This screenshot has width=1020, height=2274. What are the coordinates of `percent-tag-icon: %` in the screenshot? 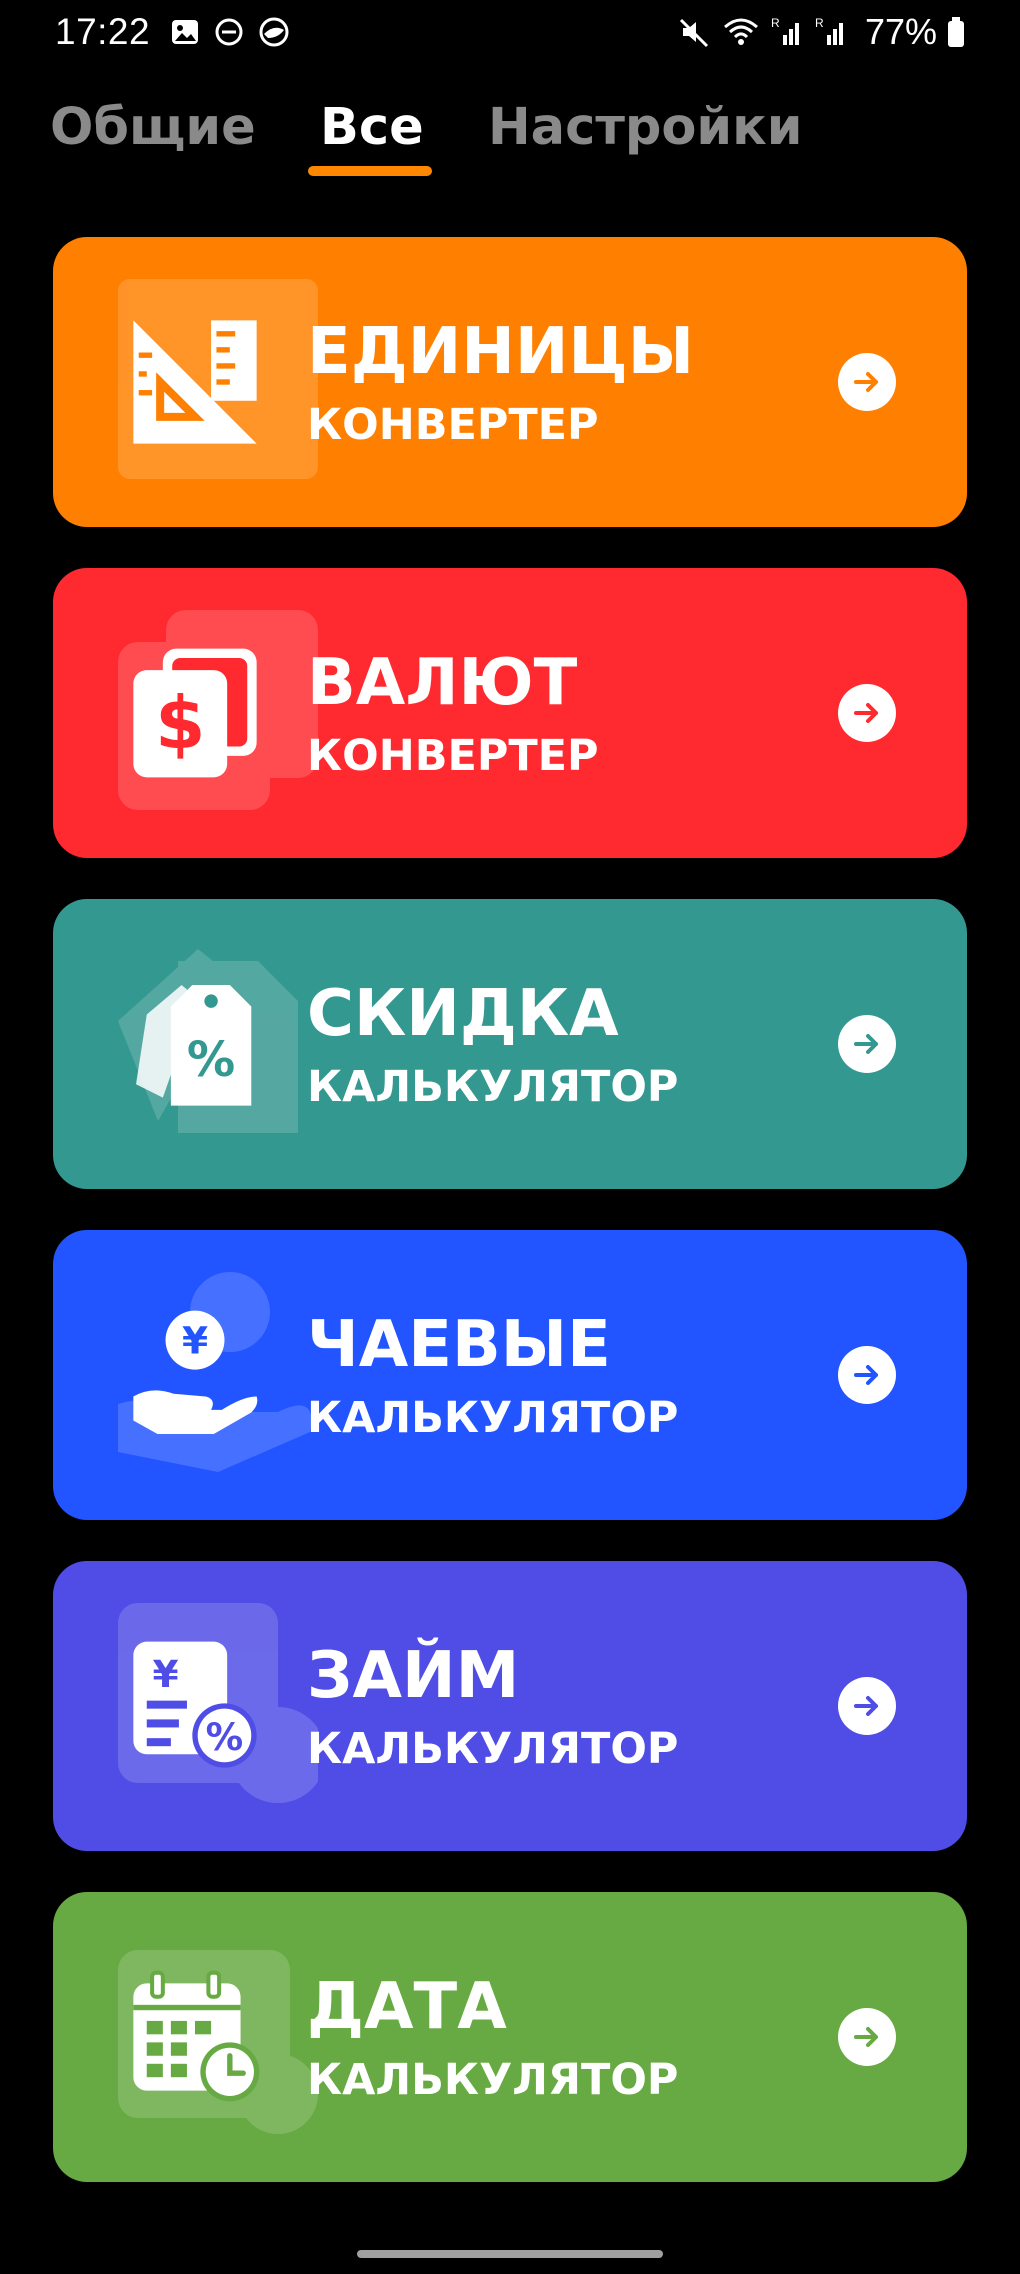 It's located at (194, 1045).